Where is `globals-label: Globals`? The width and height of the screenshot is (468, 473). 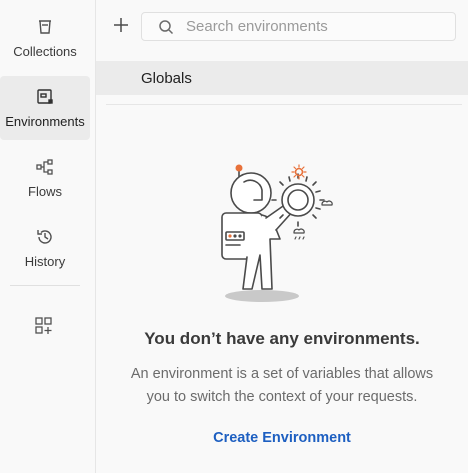
globals-label: Globals is located at coordinates (166, 78).